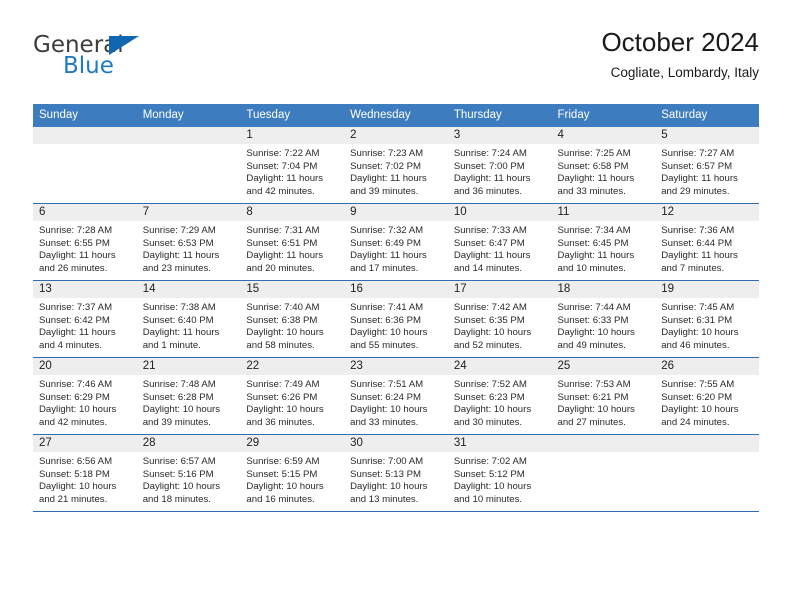 Image resolution: width=792 pixels, height=612 pixels. What do you see at coordinates (594, 307) in the screenshot?
I see `sunrise-text: Sunrise: 7:44 AM` at bounding box center [594, 307].